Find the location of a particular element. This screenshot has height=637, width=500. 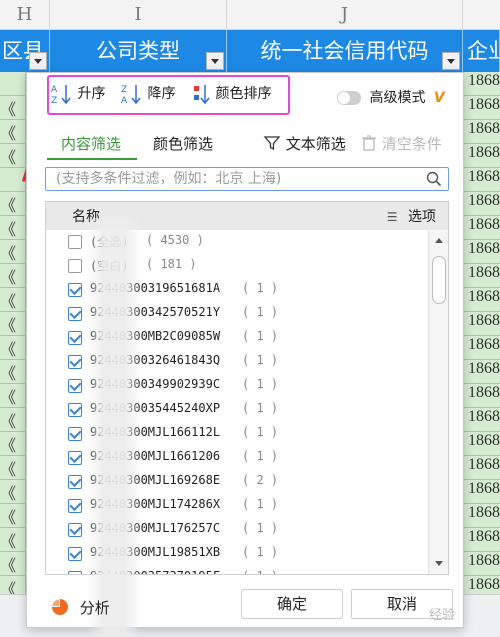

privacy-blur is located at coordinates (114, 427).